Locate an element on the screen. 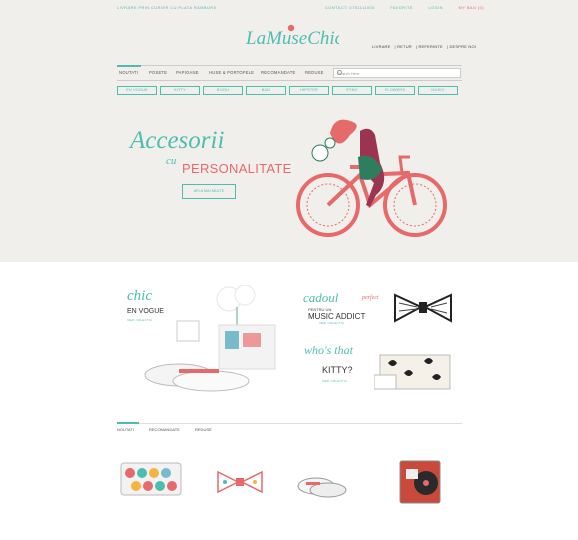  promo-music-script2: perfect is located at coordinates (370, 298).